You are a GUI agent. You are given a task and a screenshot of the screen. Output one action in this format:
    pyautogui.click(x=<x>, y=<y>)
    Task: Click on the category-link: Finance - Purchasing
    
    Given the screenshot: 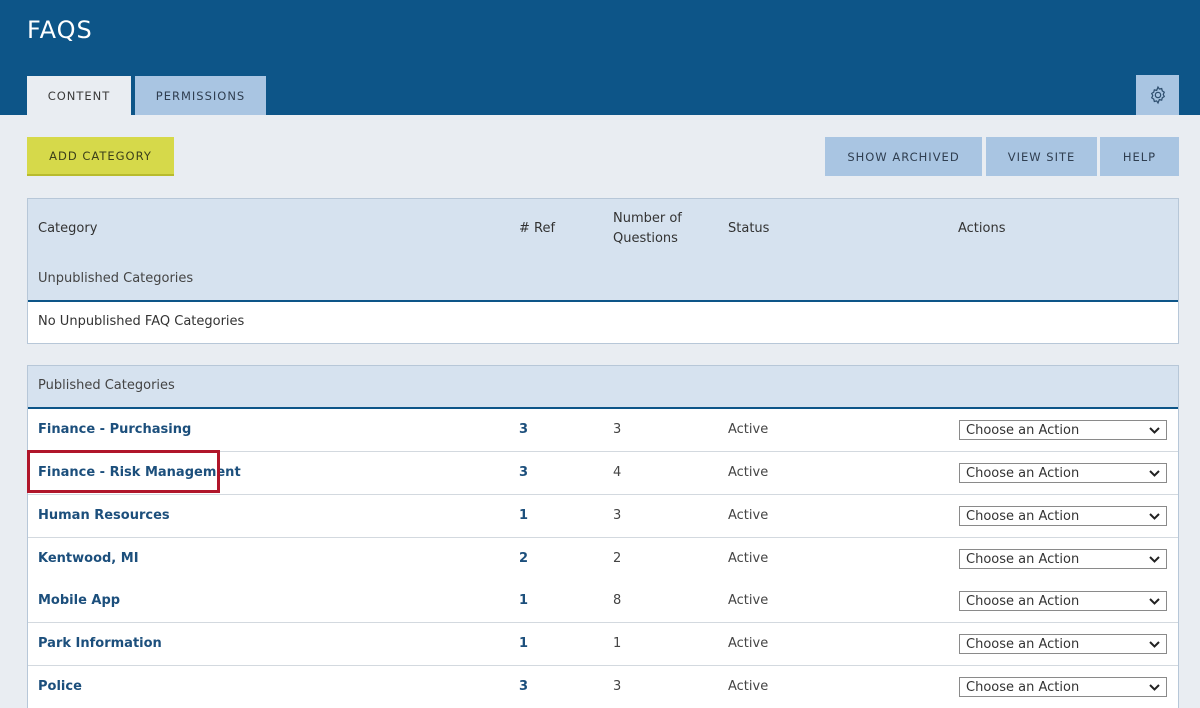 What is the action you would take?
    pyautogui.click(x=114, y=430)
    